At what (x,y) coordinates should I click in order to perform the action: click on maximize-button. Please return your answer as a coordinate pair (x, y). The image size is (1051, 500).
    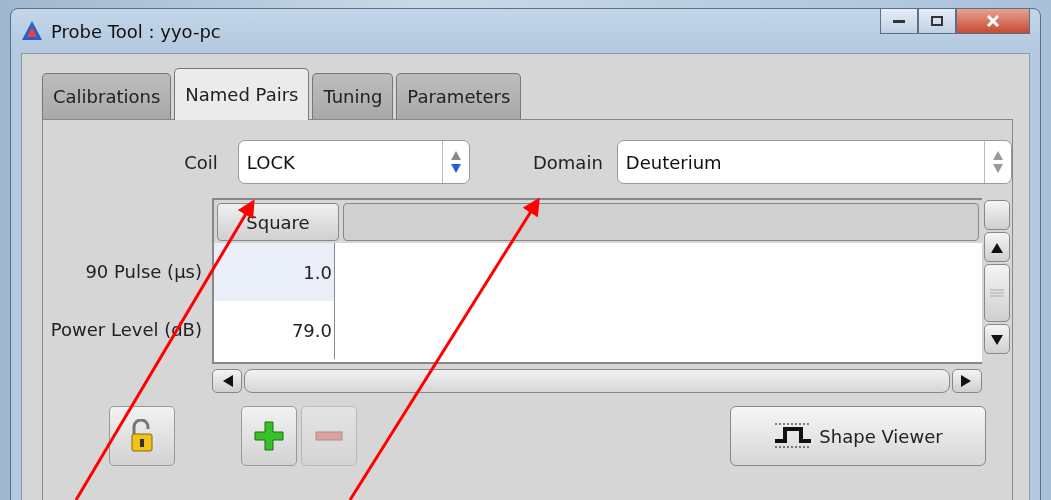
    Looking at the image, I should click on (937, 21).